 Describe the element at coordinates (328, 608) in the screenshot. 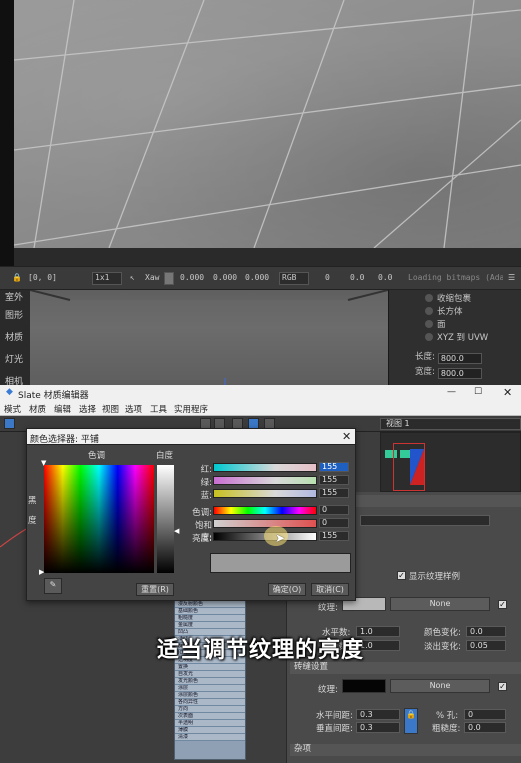

I see `texture-label: 纹理:` at that location.